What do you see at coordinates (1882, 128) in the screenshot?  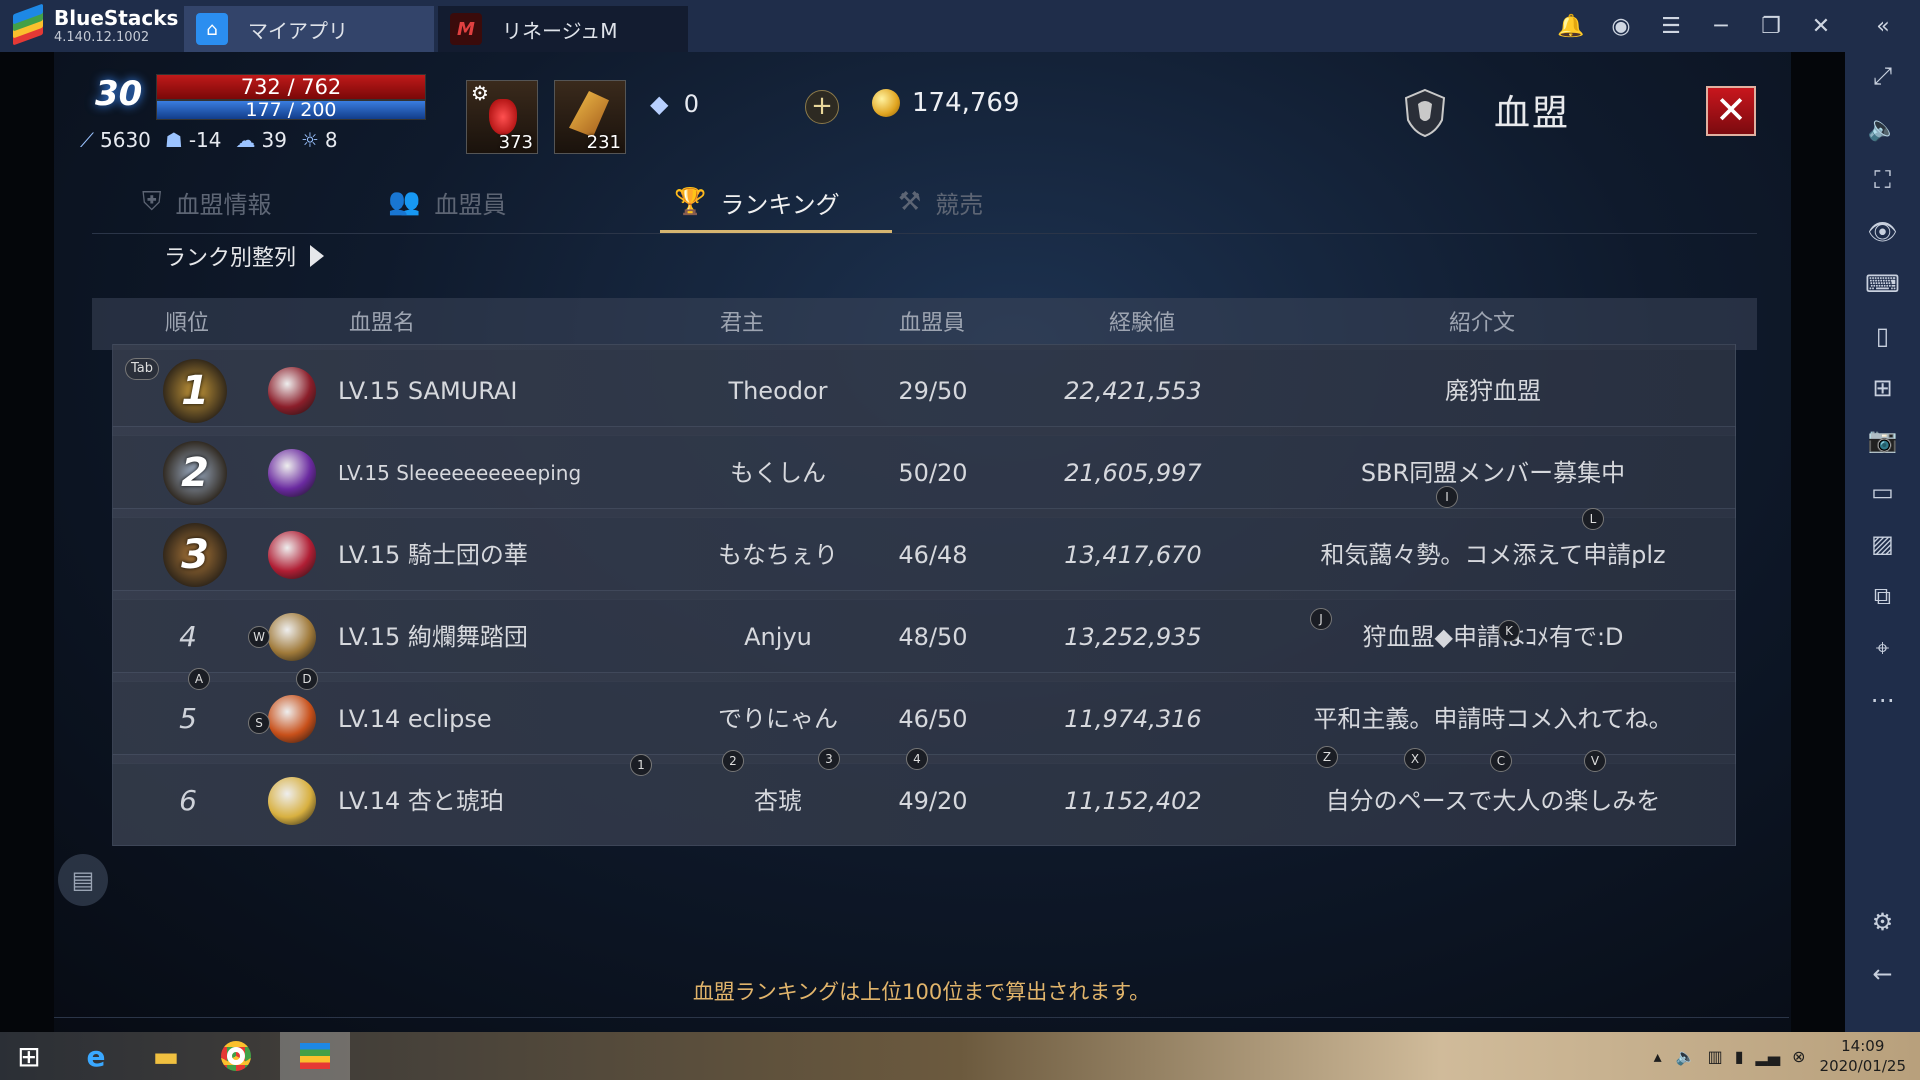 I see `volume-icon: 🔈` at bounding box center [1882, 128].